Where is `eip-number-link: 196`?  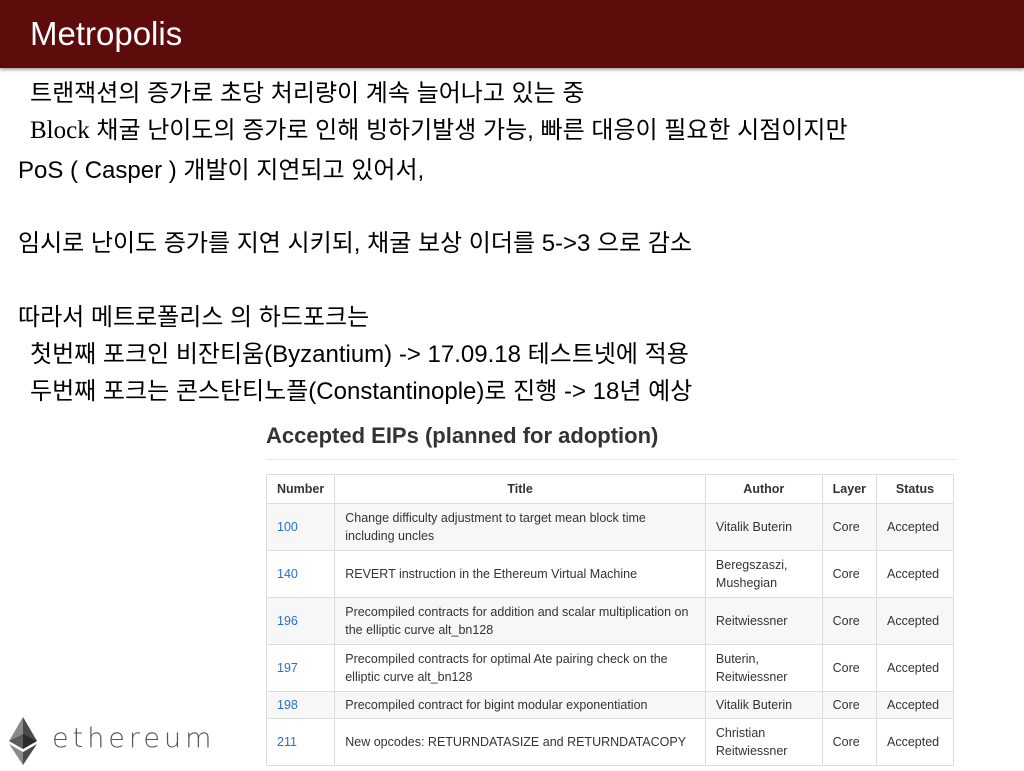
eip-number-link: 196 is located at coordinates (300, 621).